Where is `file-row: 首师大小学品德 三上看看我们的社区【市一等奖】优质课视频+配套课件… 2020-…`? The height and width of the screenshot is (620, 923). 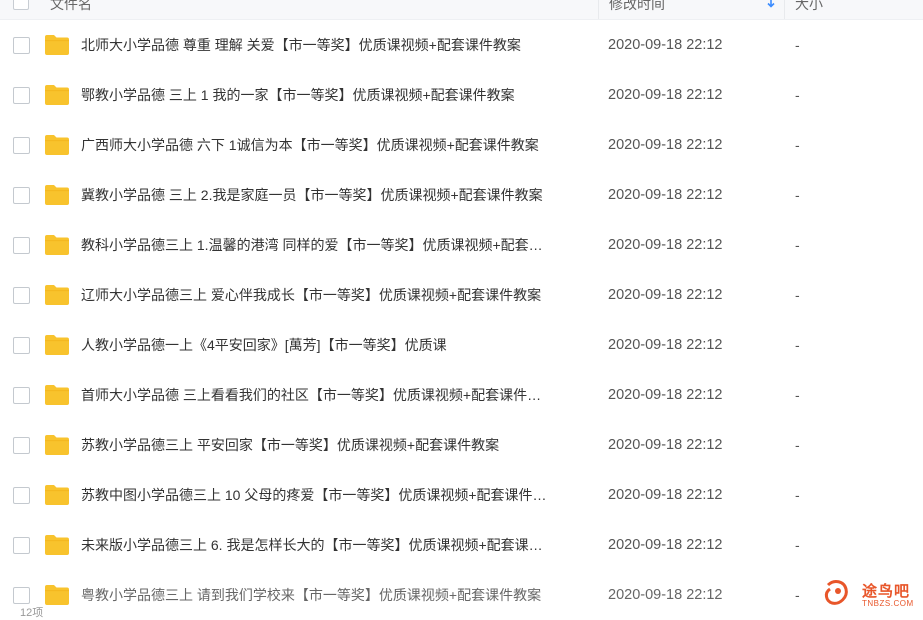 file-row: 首师大小学品德 三上看看我们的社区【市一等奖】优质课视频+配套课件… 2020-… is located at coordinates (461, 395).